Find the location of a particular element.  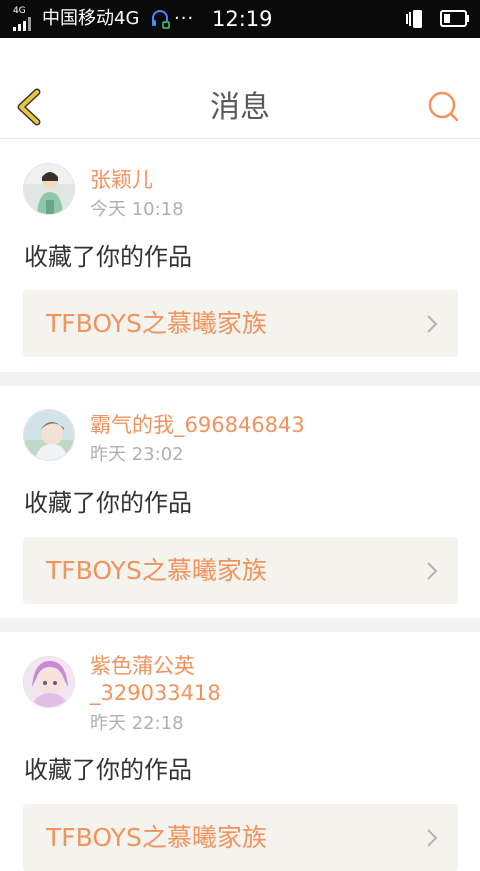

search-icon is located at coordinates (443, 106).